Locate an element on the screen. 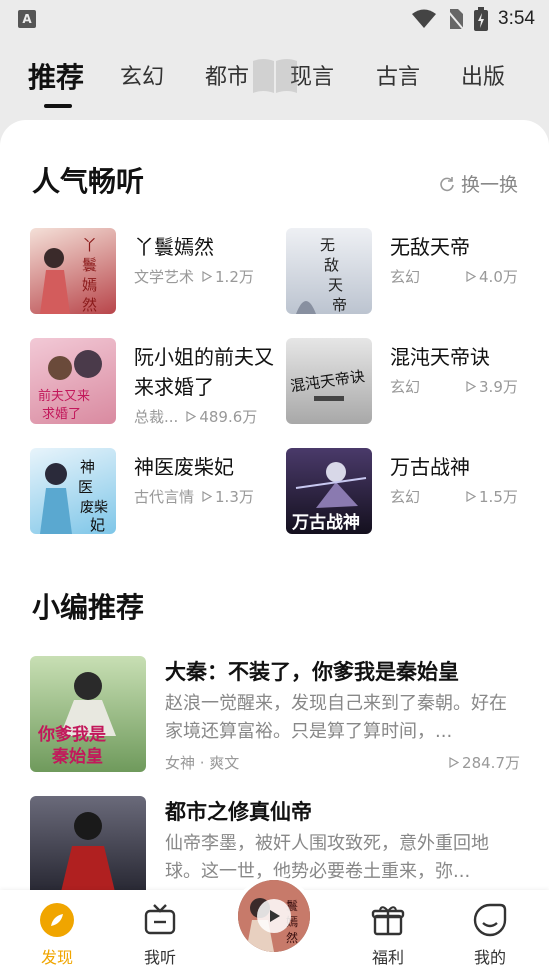  wifi-icon is located at coordinates (424, 18).